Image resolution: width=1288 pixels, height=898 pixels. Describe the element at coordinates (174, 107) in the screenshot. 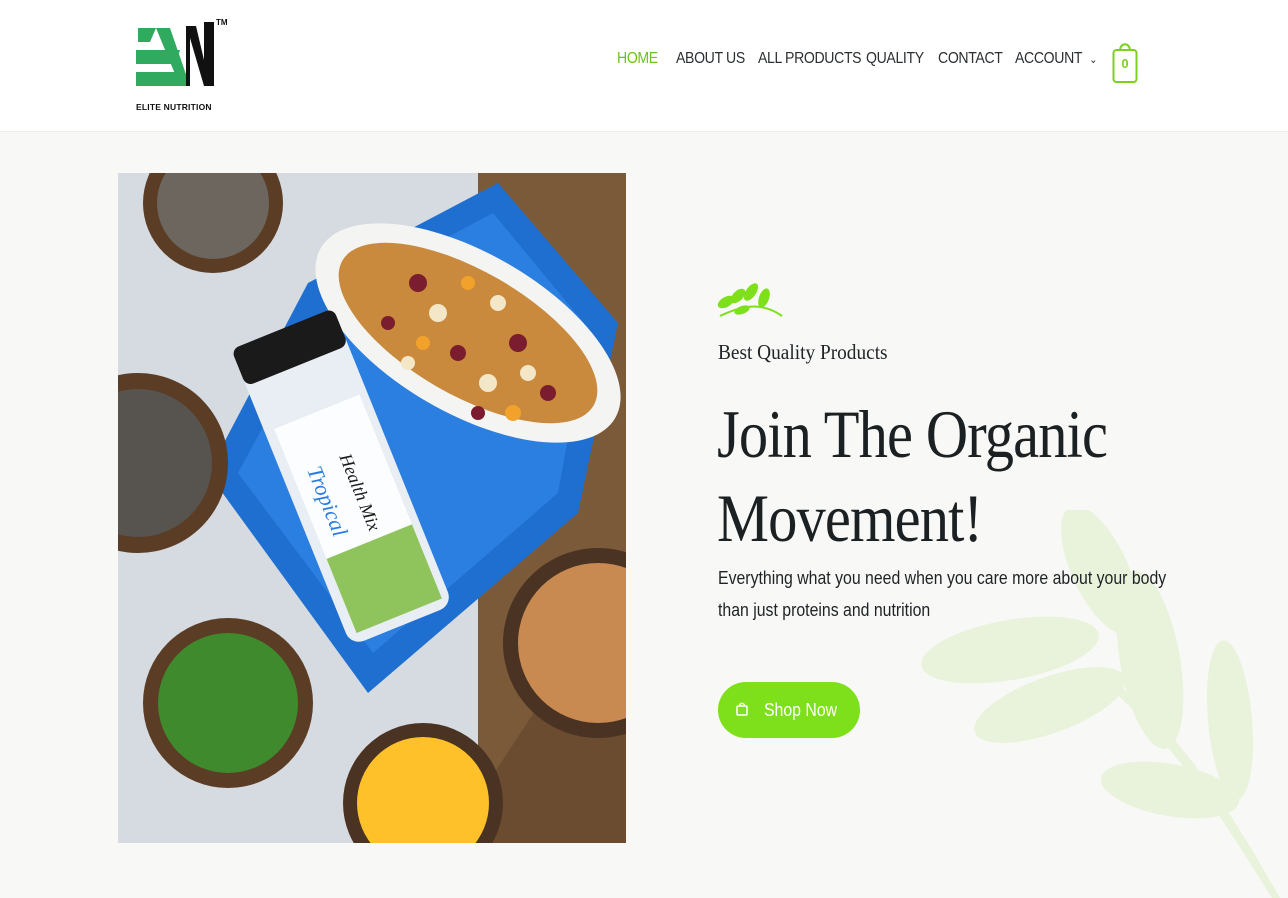

I see `brand-name: ELITE NUTRITION` at that location.